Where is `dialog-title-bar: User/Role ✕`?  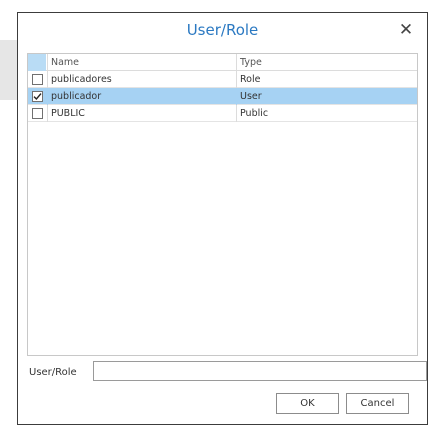
dialog-title-bar: User/Role ✕ is located at coordinates (222, 31).